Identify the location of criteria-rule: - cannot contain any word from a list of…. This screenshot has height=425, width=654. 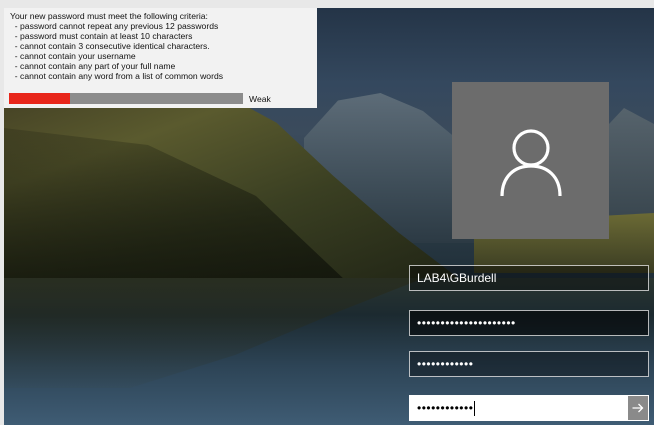
(117, 76).